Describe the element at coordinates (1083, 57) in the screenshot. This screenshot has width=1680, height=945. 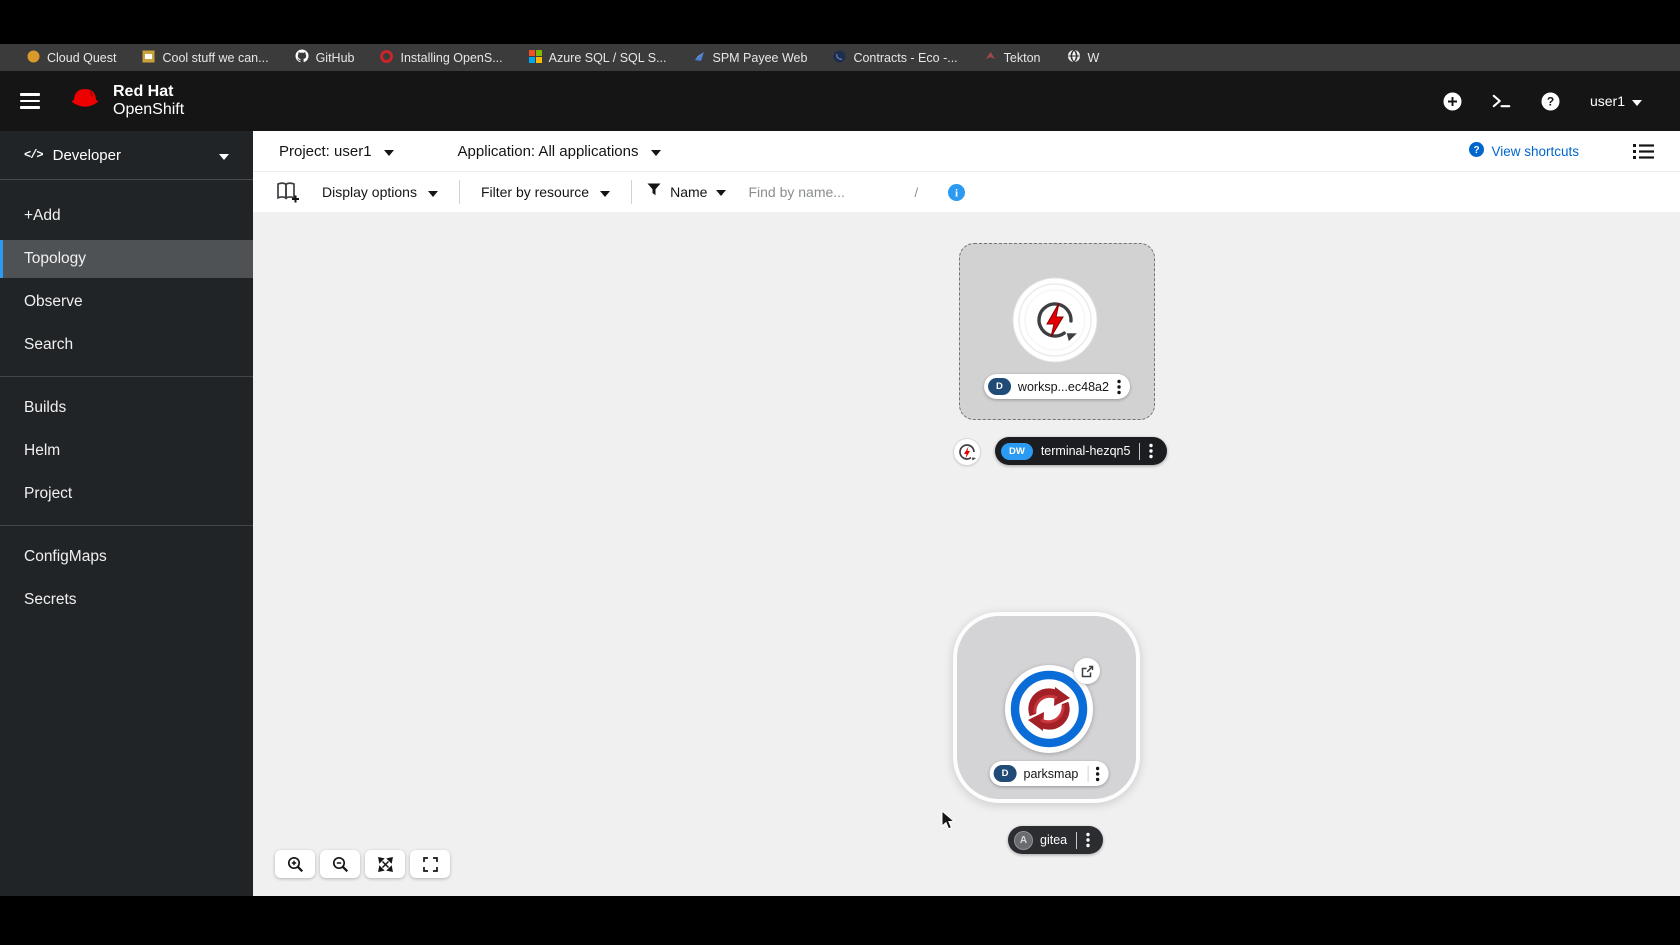
I see `bookmark-w: W` at that location.